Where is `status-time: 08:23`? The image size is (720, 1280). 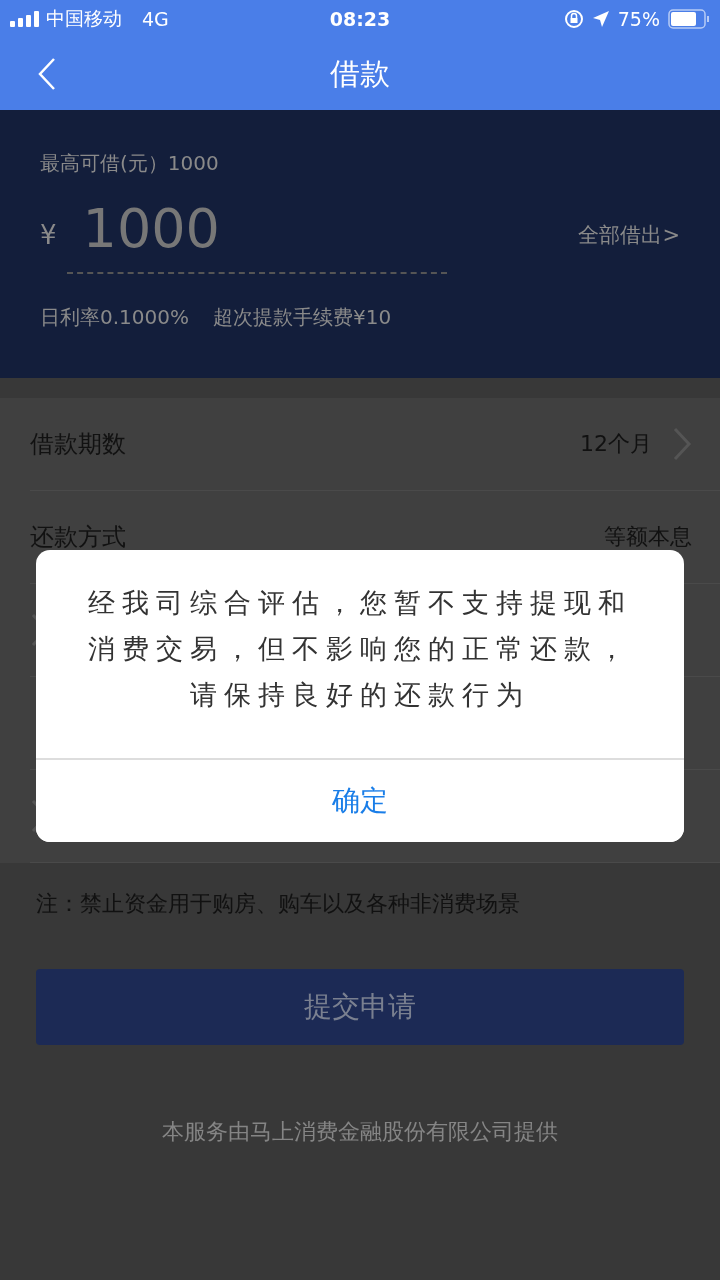
status-time: 08:23 is located at coordinates (360, 19).